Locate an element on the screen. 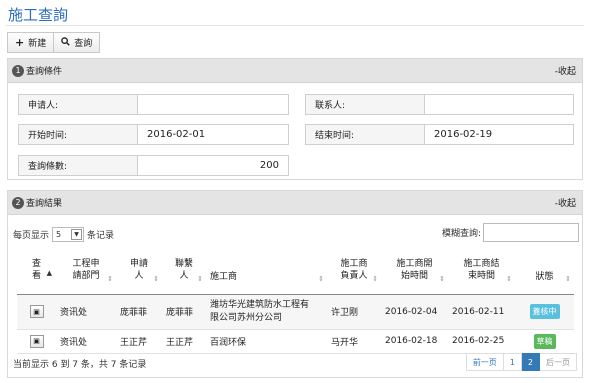 The height and width of the screenshot is (383, 590). pagination-info: 当前显示 6 到 7 条，共 7 条记录 is located at coordinates (80, 365).